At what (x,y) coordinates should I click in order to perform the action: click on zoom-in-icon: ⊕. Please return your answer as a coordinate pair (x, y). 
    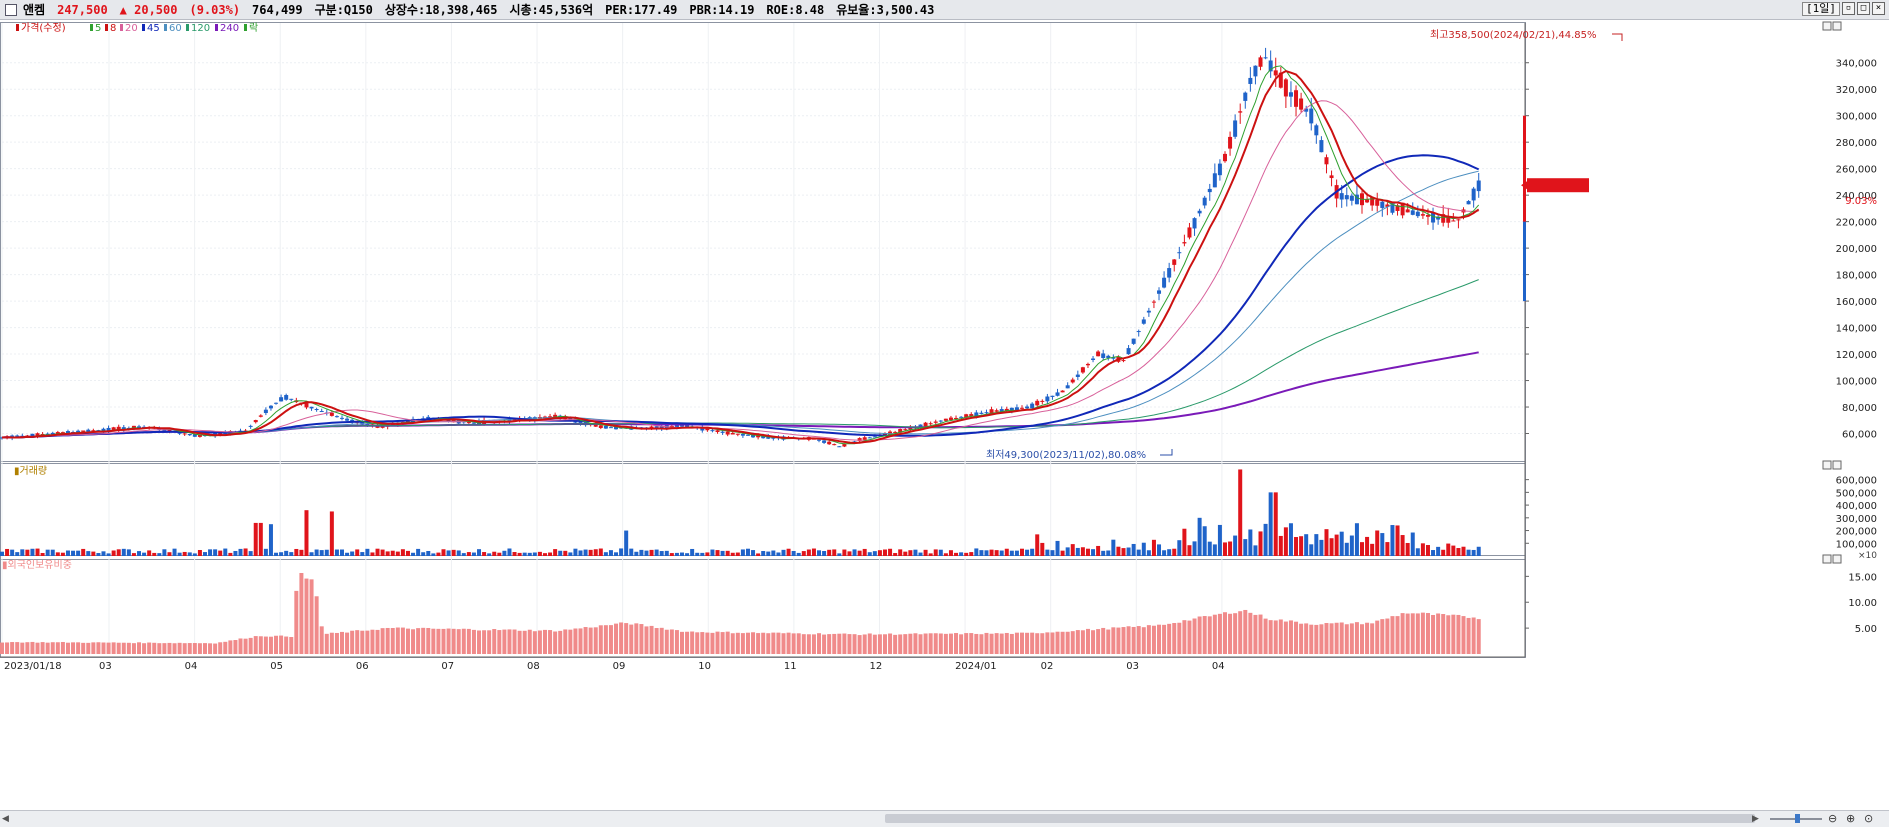
    Looking at the image, I should click on (1850, 818).